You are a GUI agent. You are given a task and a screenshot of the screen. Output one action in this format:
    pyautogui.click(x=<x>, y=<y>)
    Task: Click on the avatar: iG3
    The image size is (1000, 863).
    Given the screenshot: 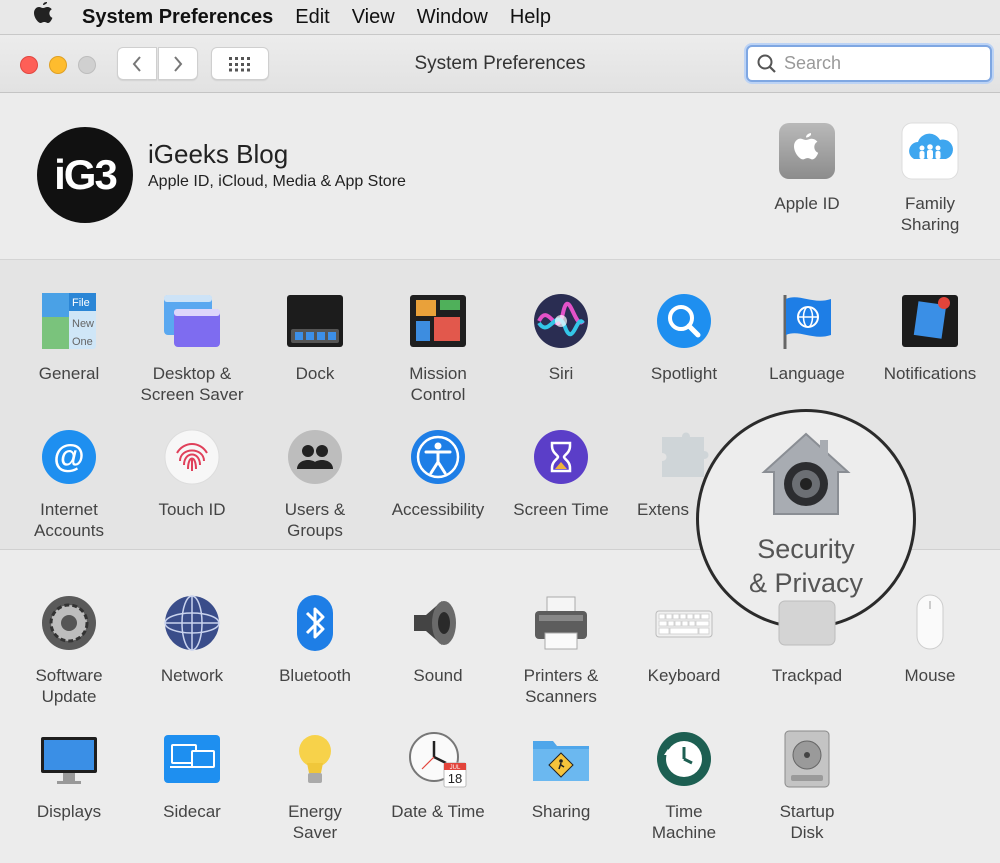 What is the action you would take?
    pyautogui.click(x=85, y=175)
    